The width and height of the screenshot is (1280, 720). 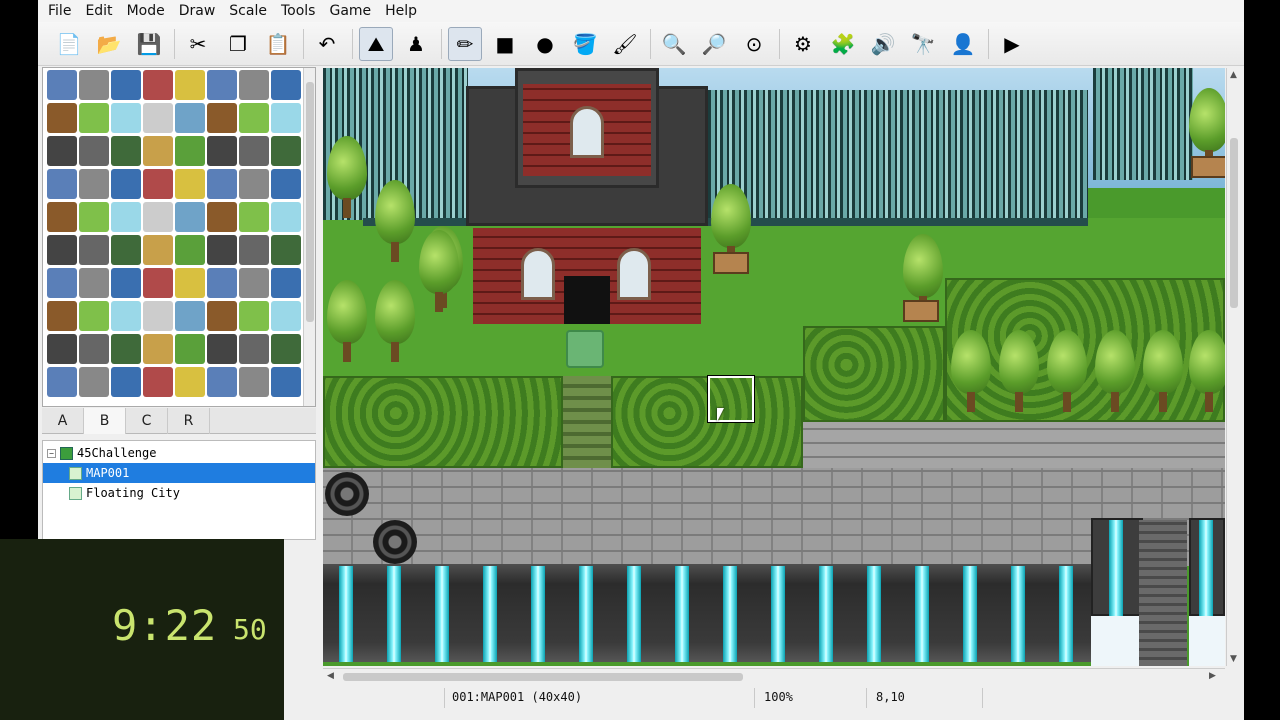 What do you see at coordinates (1233, 75) in the screenshot?
I see `scroll-up-icon: ▲` at bounding box center [1233, 75].